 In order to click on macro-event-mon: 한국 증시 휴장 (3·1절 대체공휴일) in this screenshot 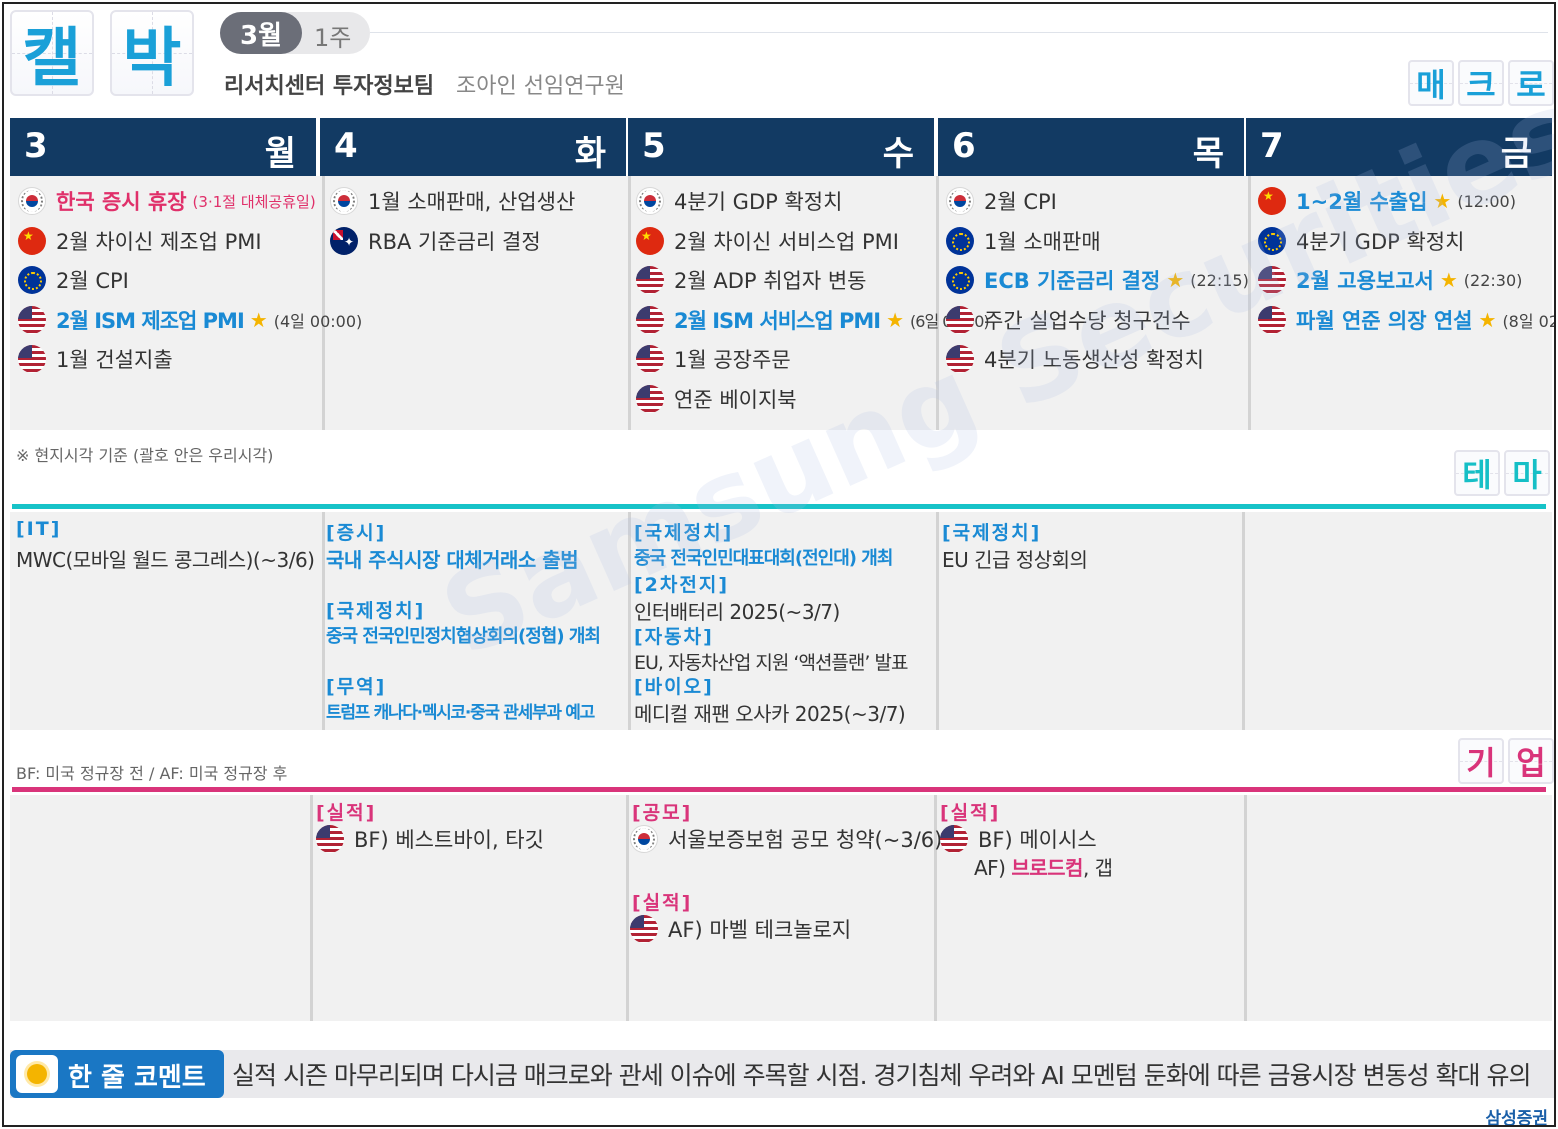, I will do `click(167, 201)`.